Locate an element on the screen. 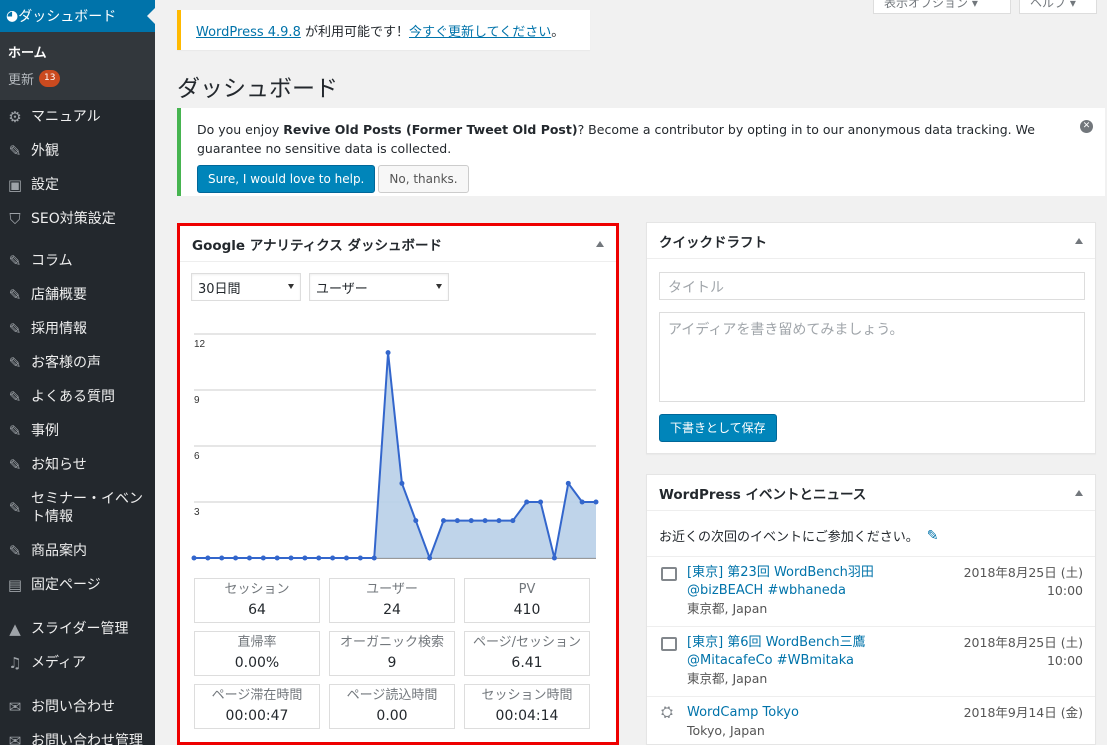 The height and width of the screenshot is (745, 1107). submenu-updates: 更新 13 is located at coordinates (77, 78).